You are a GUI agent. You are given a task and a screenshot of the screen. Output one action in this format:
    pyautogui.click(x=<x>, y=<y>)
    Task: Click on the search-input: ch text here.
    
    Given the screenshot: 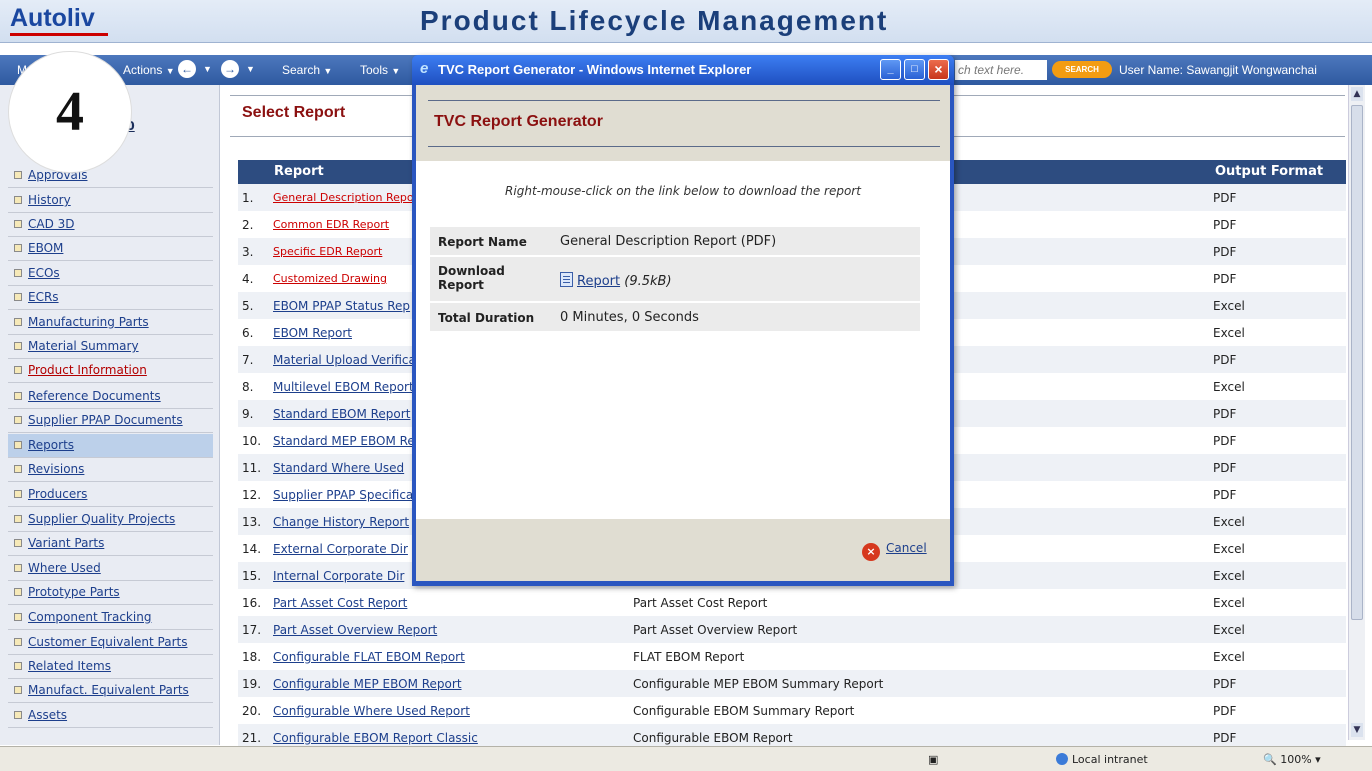 What is the action you would take?
    pyautogui.click(x=1001, y=70)
    